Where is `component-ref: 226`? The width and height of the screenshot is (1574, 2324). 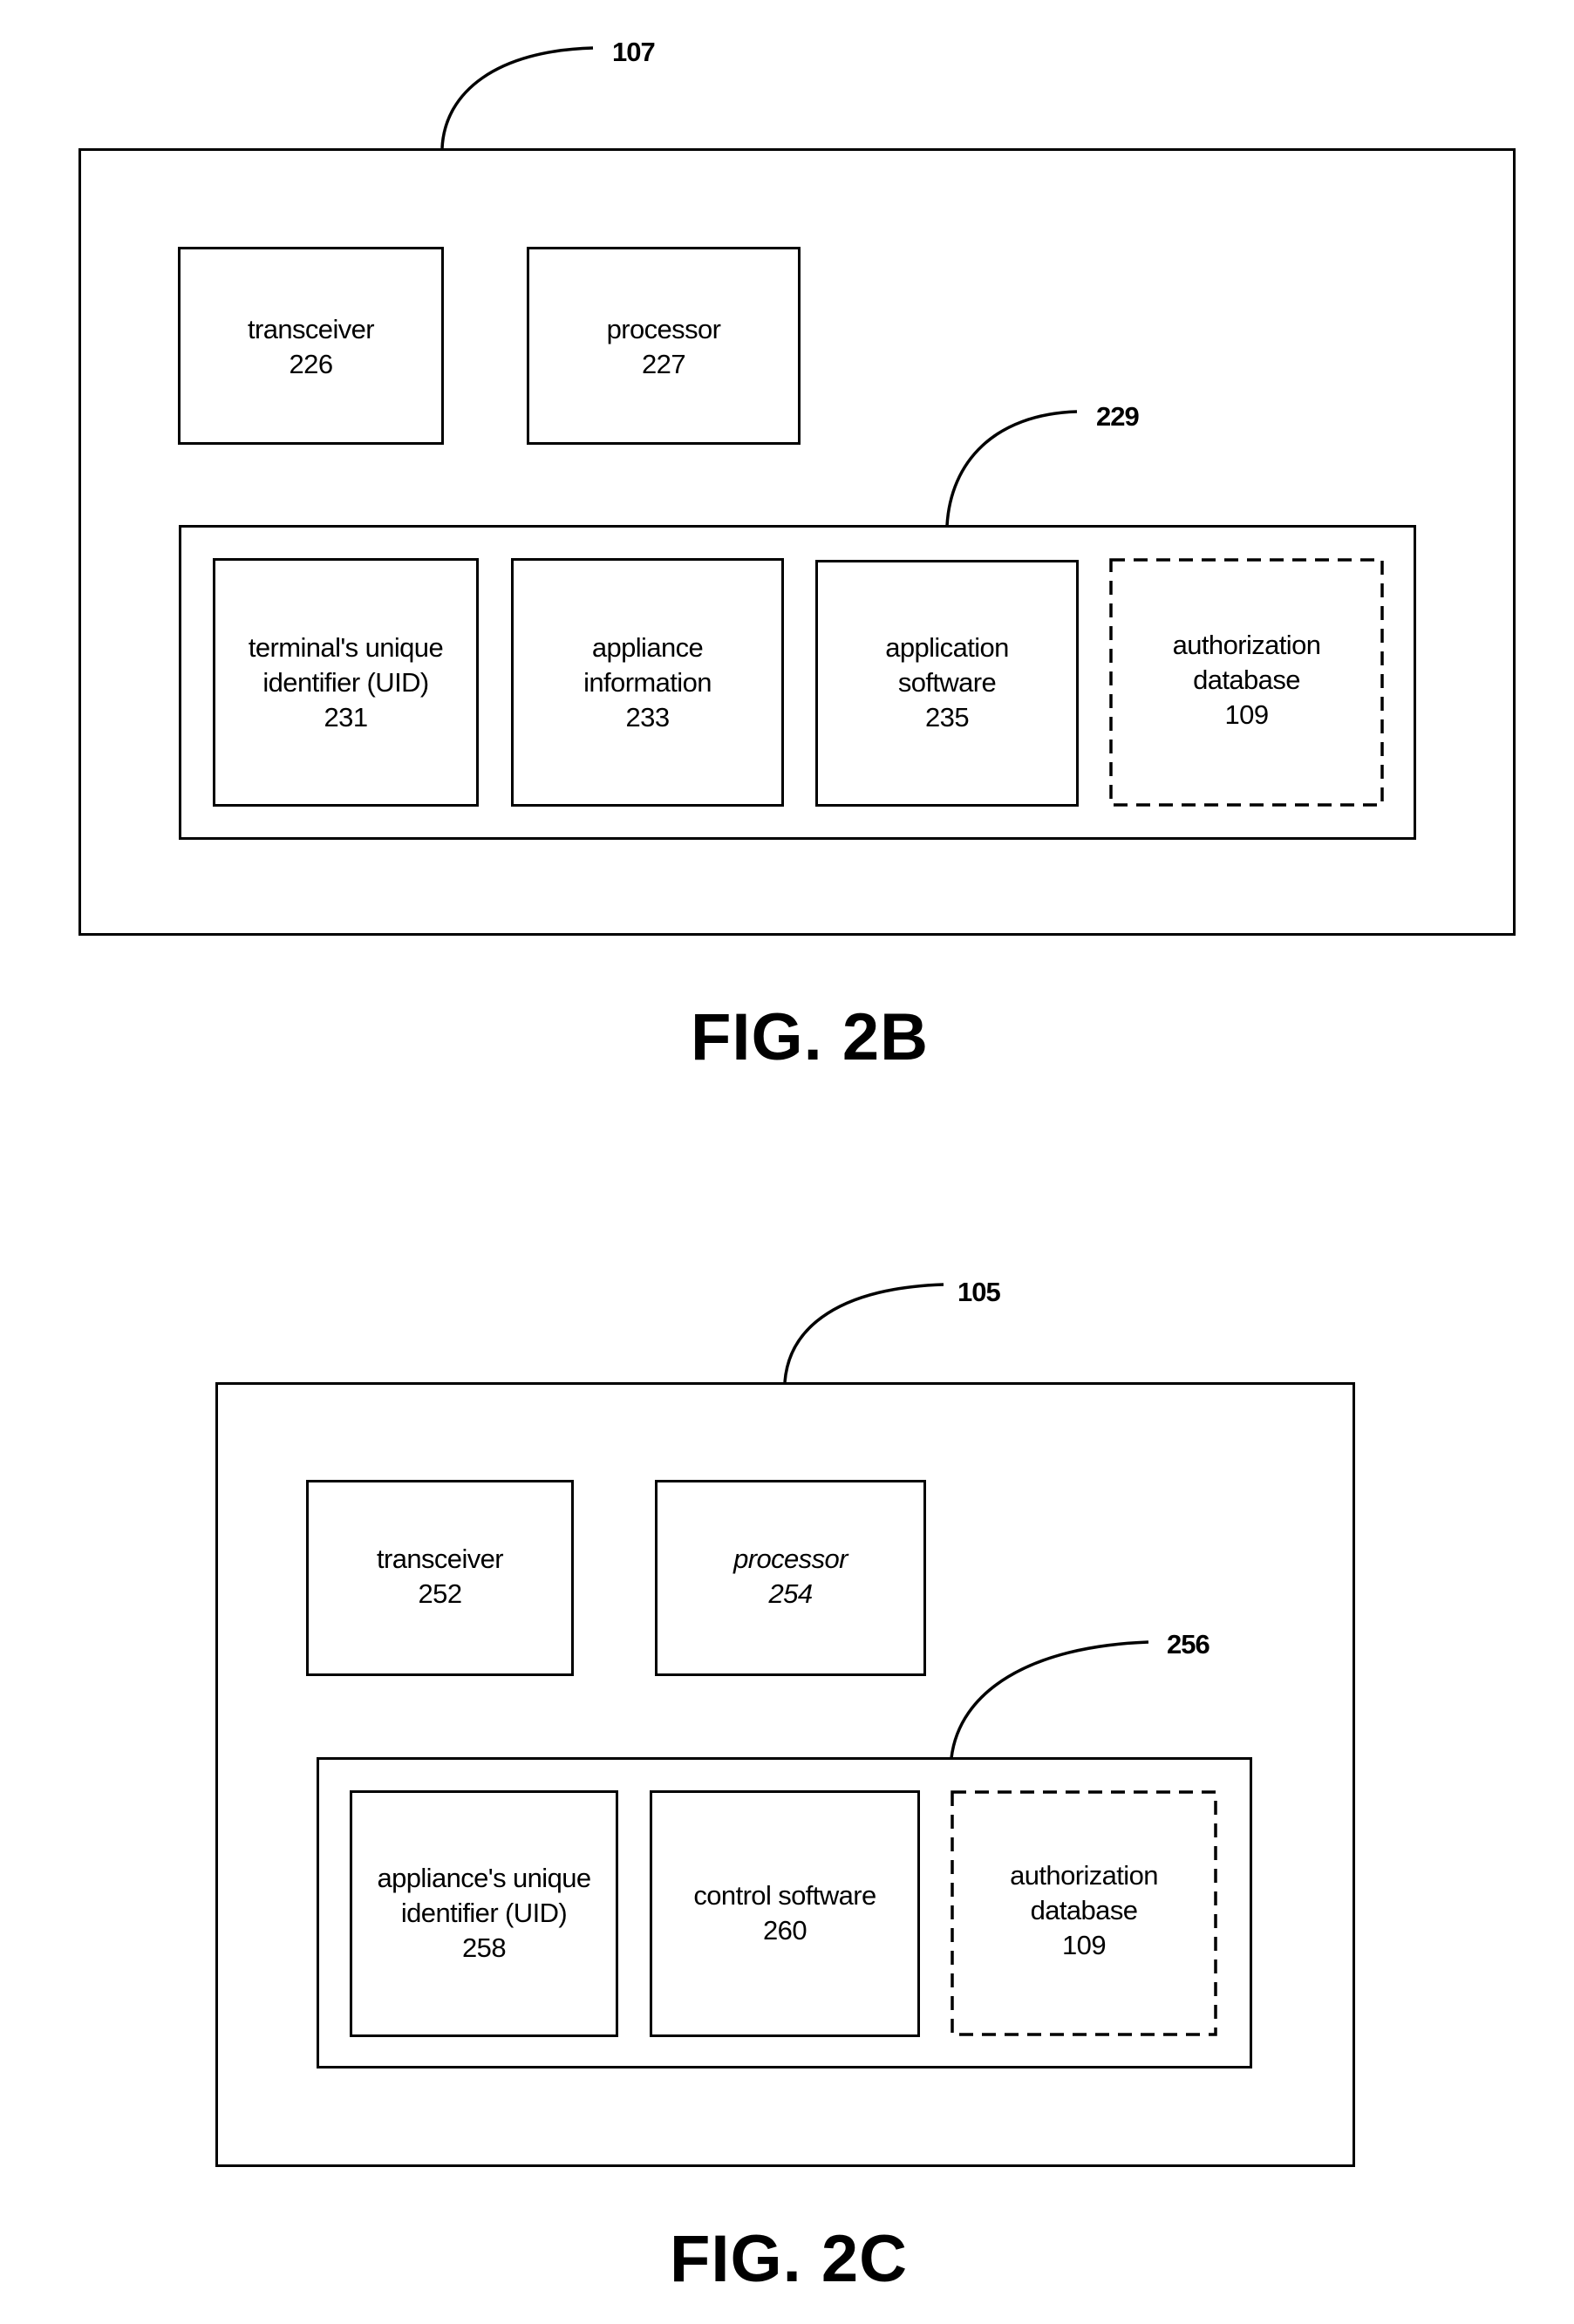 component-ref: 226 is located at coordinates (311, 364).